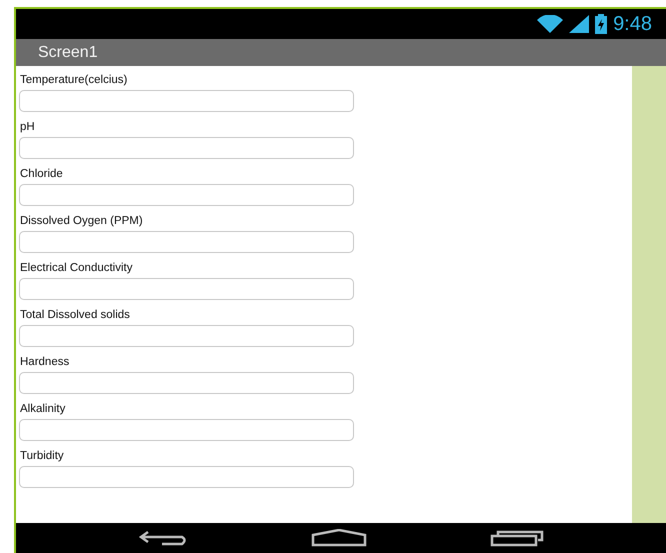  What do you see at coordinates (338, 538) in the screenshot?
I see `home-icon` at bounding box center [338, 538].